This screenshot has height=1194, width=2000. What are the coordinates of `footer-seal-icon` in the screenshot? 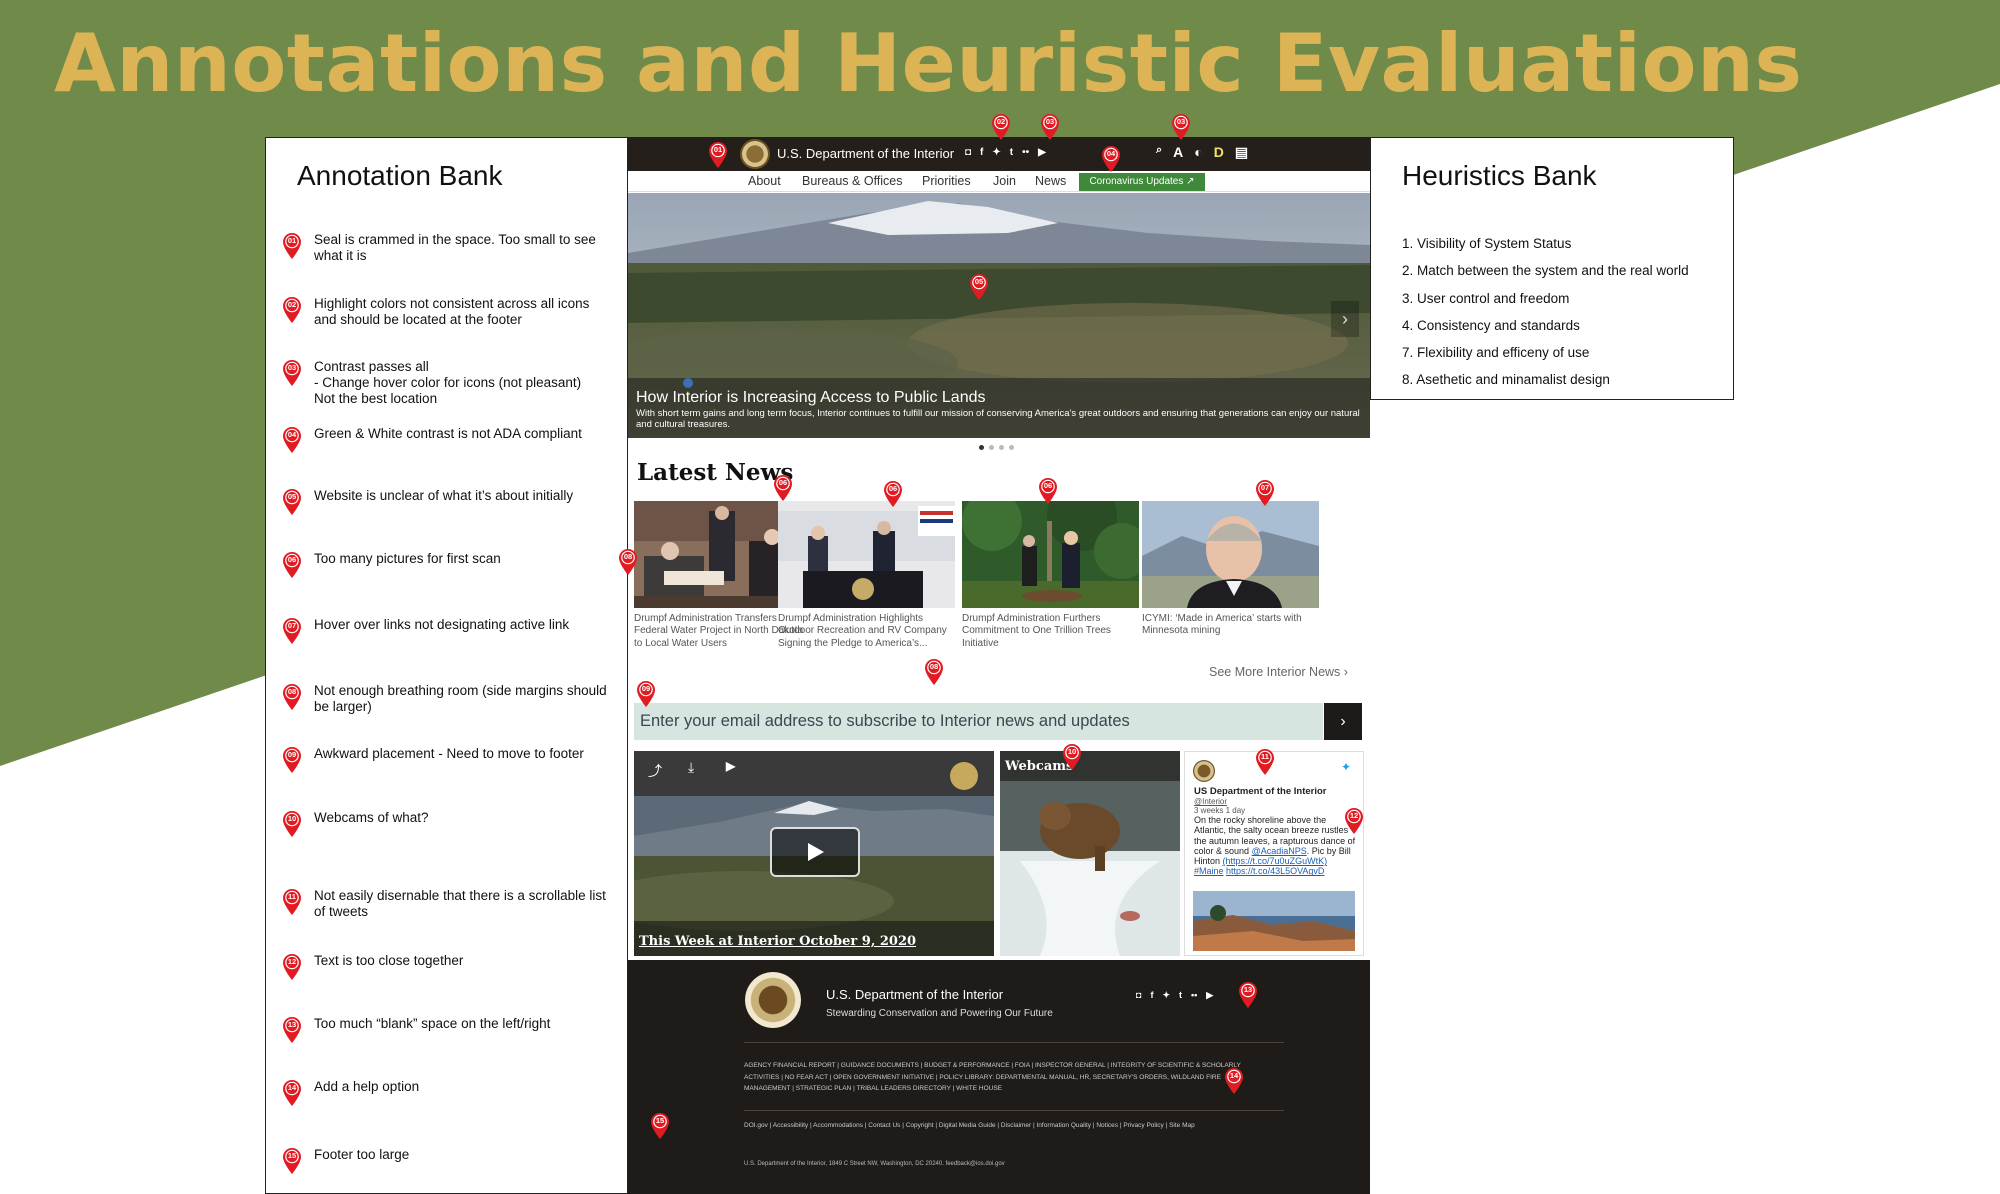 It's located at (773, 1000).